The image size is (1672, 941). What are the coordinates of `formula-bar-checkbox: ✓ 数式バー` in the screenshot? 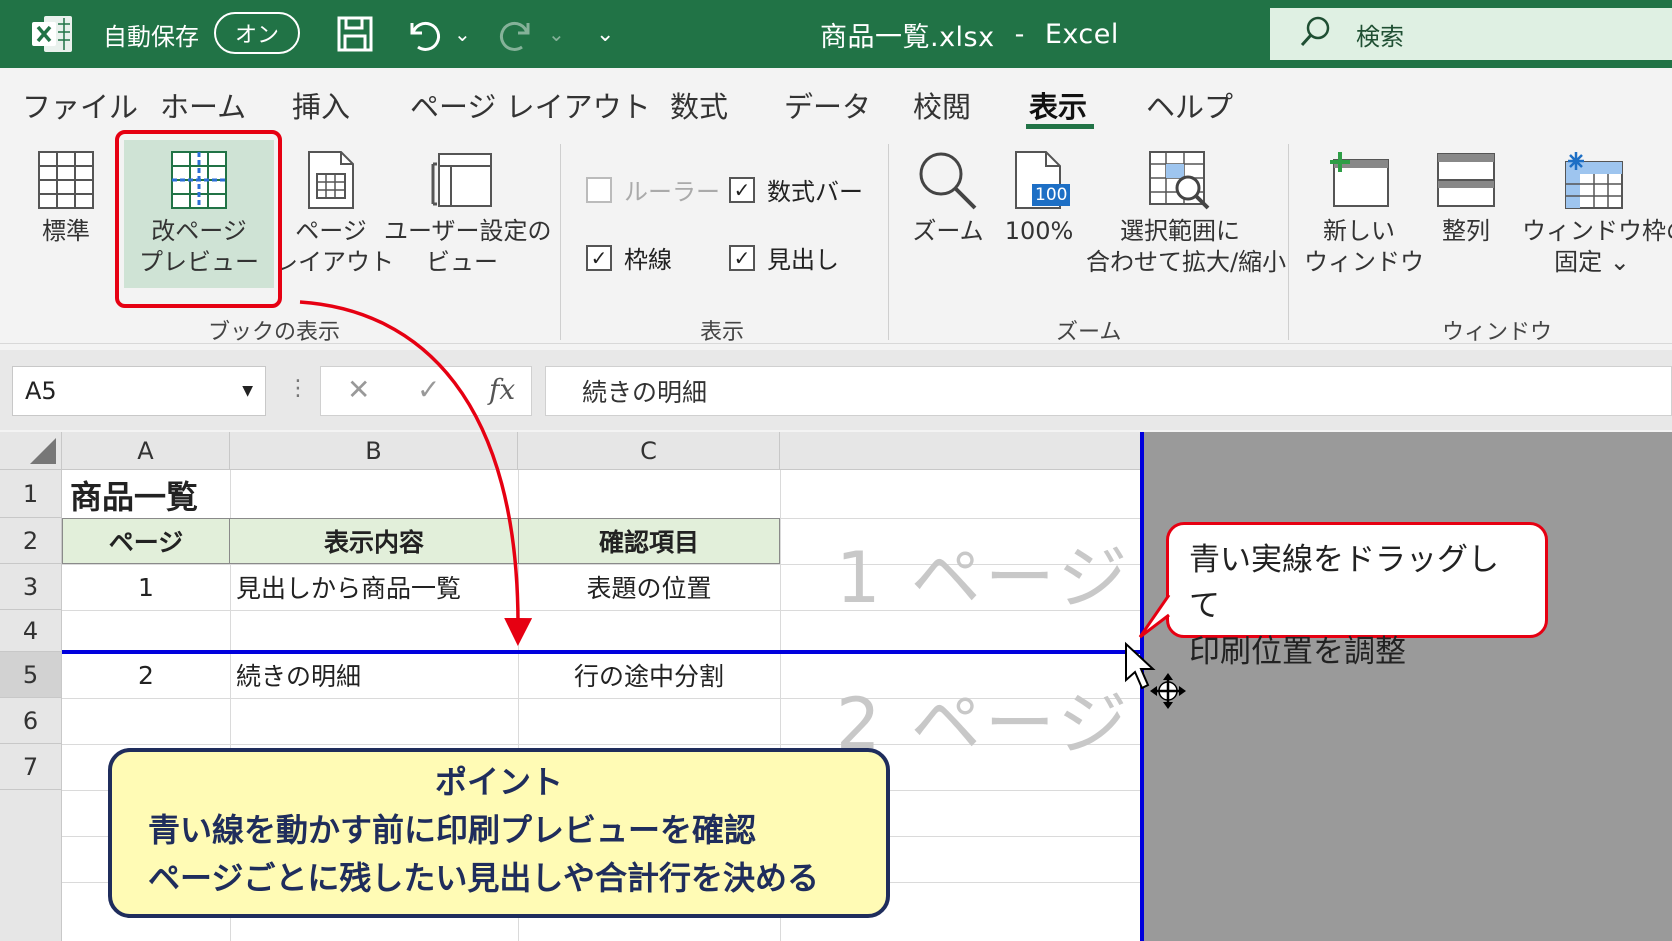 It's located at (796, 189).